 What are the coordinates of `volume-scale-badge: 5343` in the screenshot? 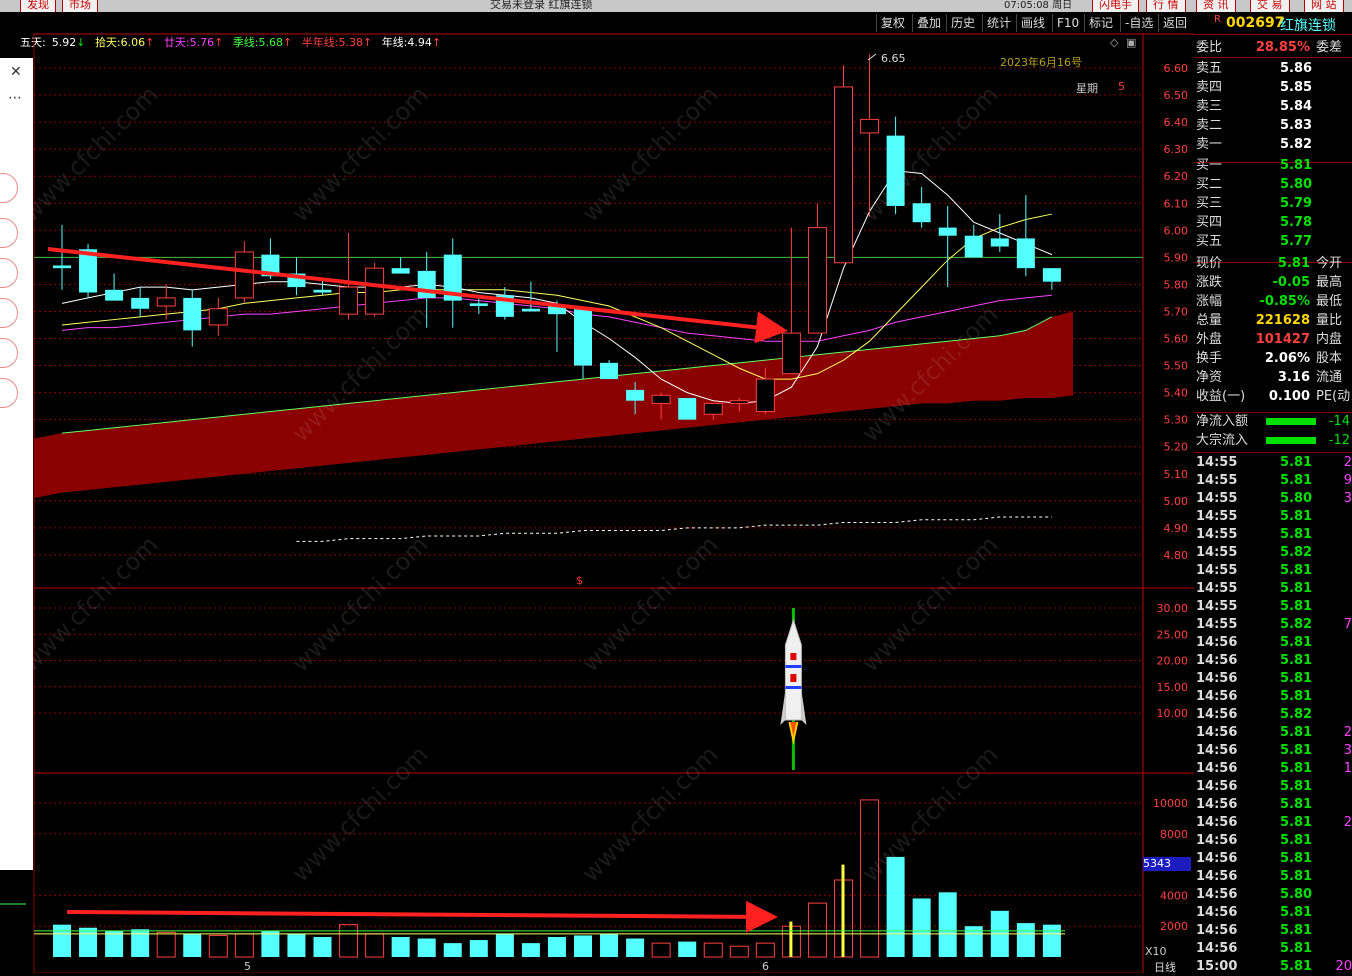 It's located at (1167, 864).